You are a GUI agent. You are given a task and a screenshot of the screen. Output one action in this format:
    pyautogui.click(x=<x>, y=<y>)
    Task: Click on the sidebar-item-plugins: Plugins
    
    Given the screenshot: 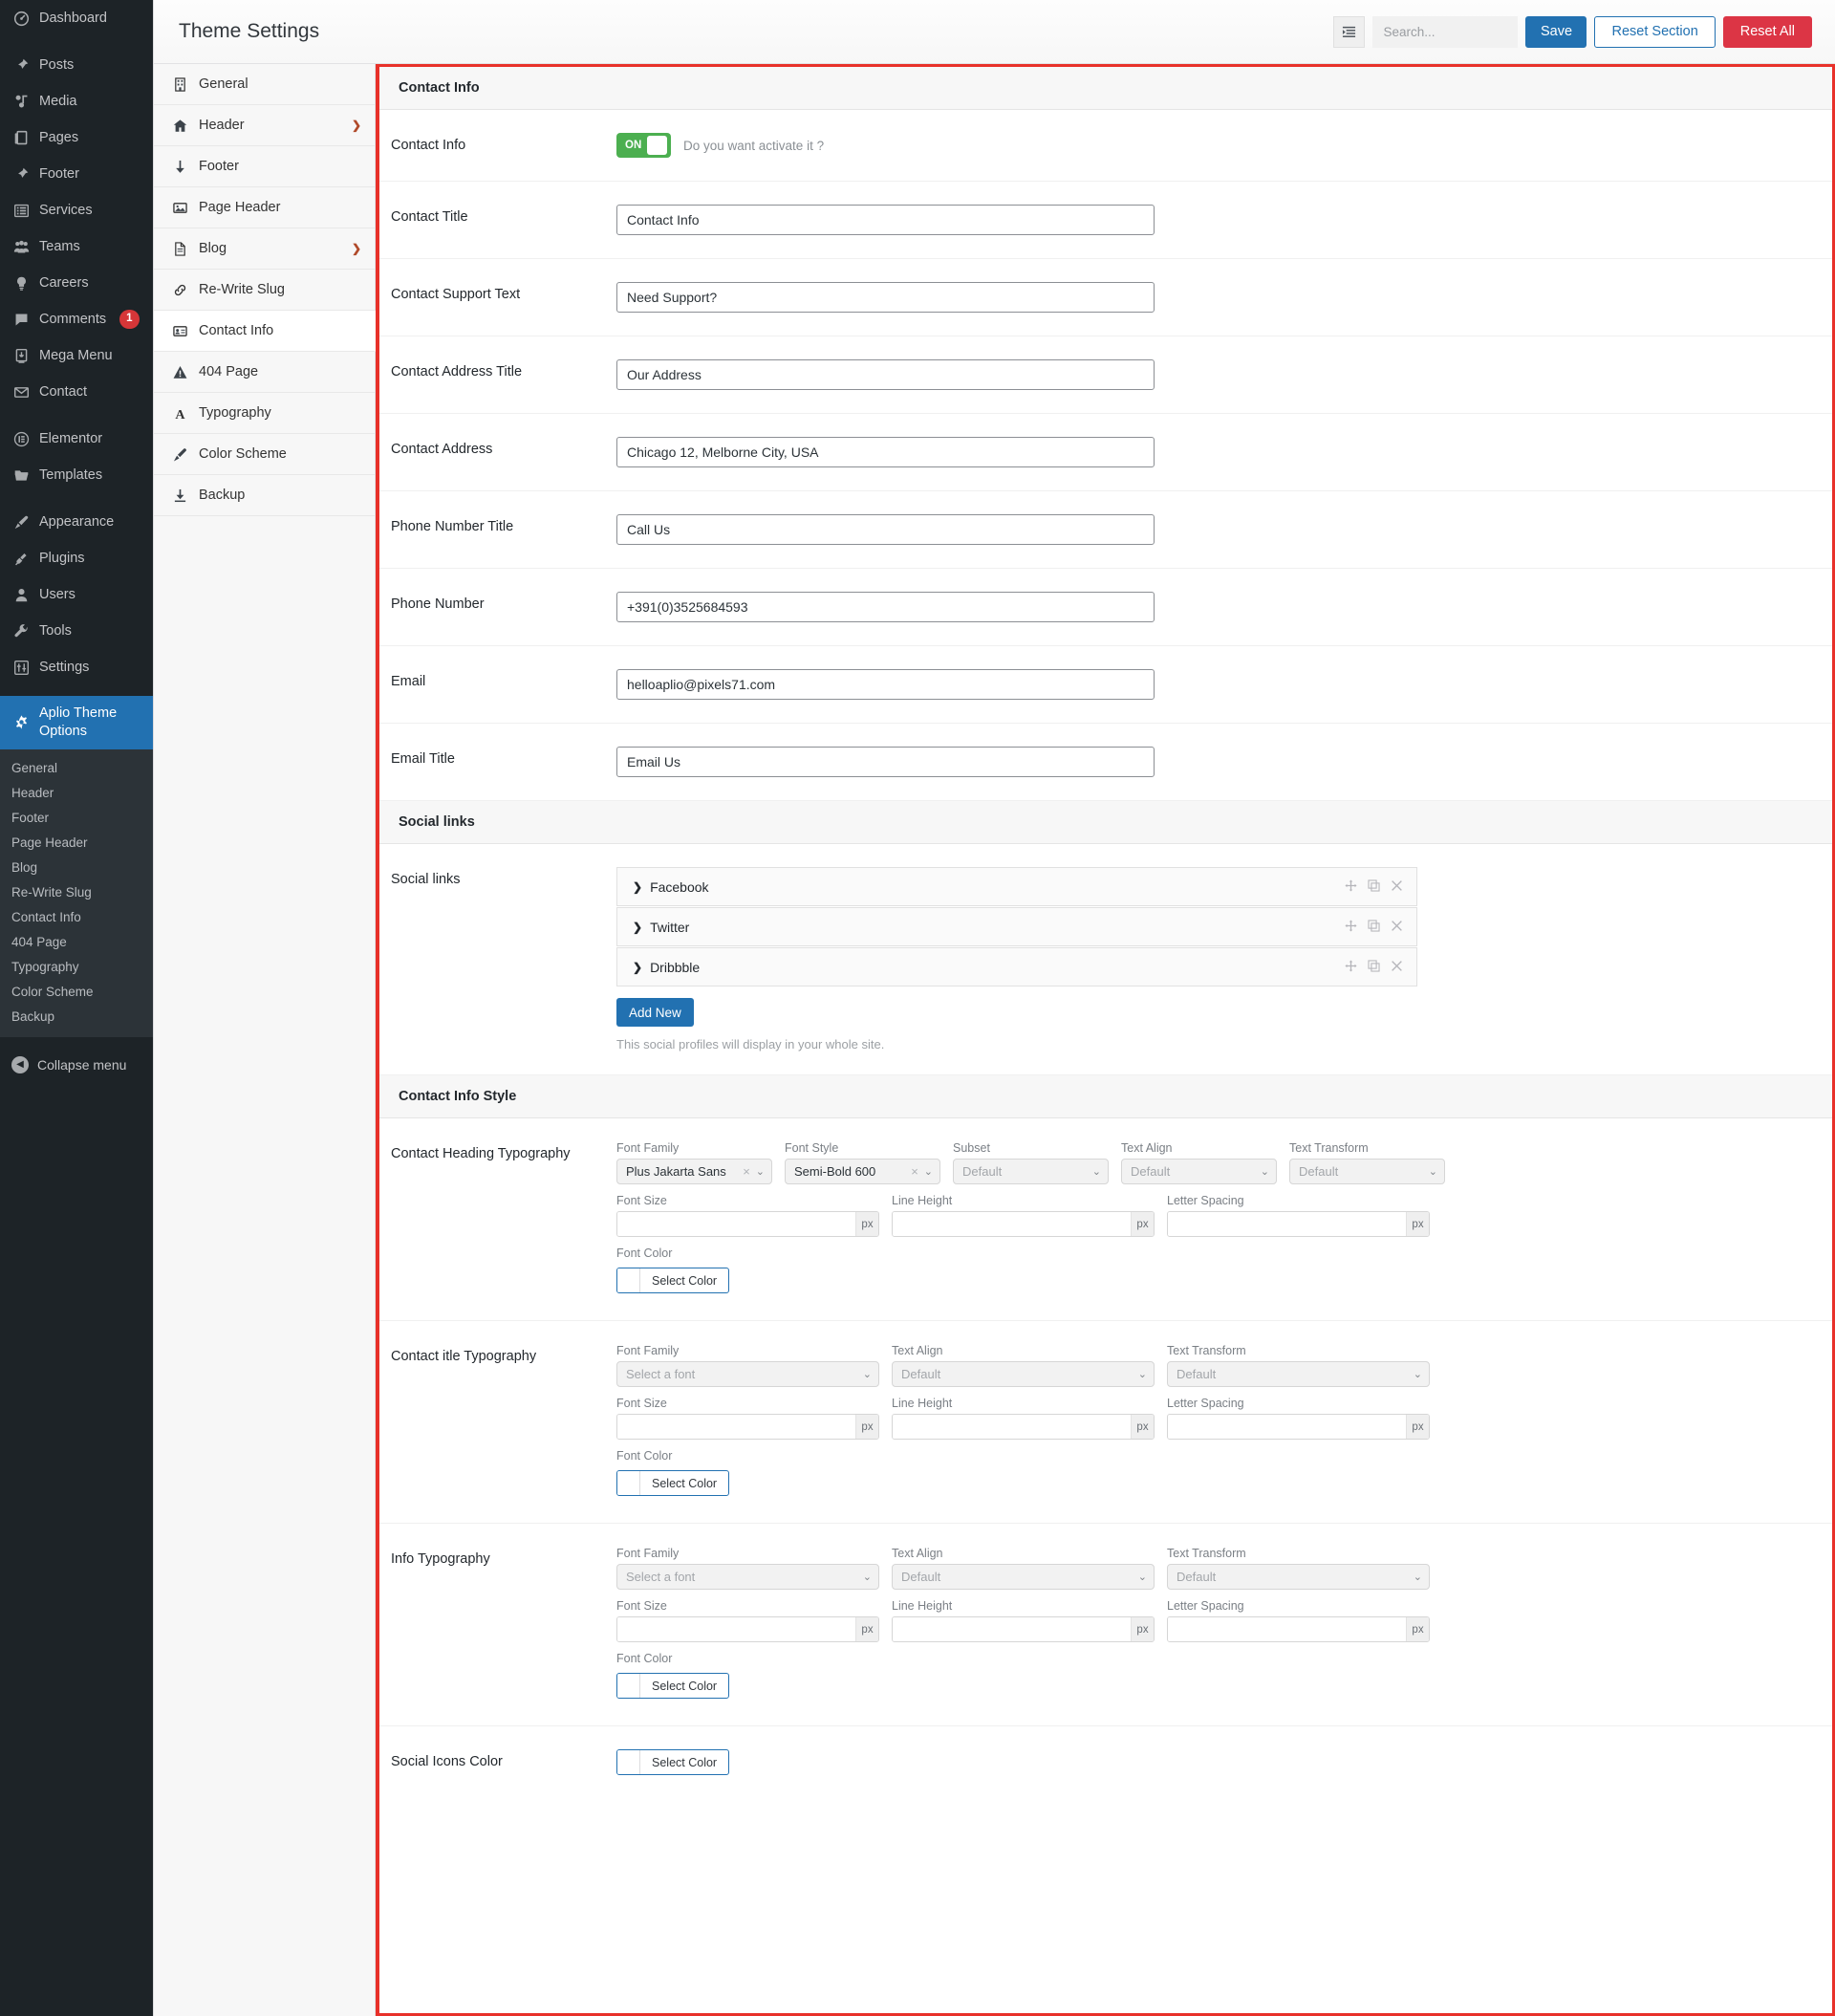 What is the action you would take?
    pyautogui.click(x=76, y=558)
    